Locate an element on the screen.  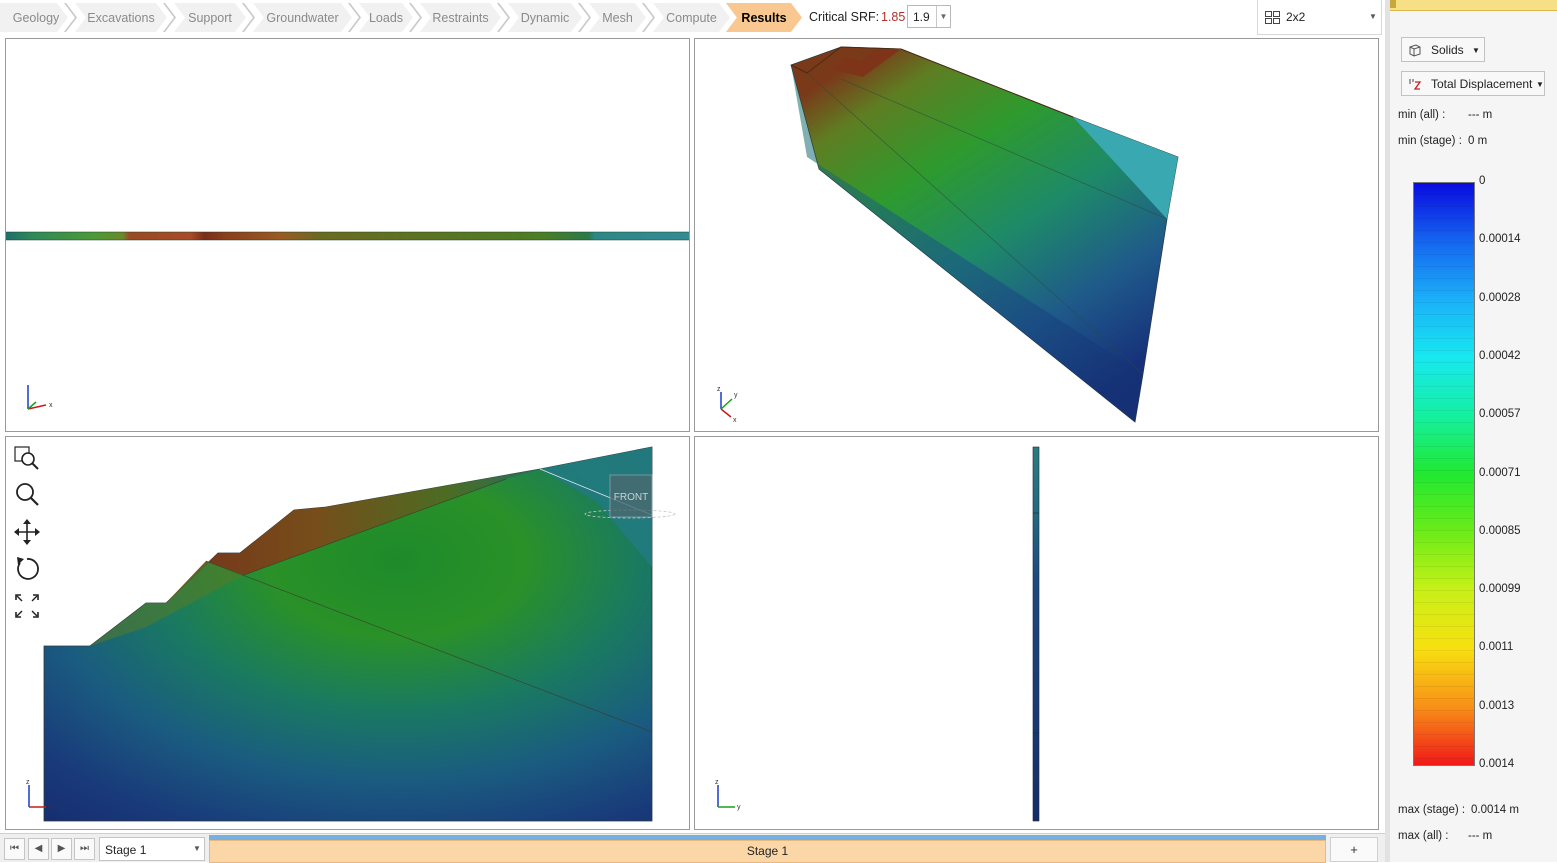
tab-groundwater: Groundwater is located at coordinates (302, 17).